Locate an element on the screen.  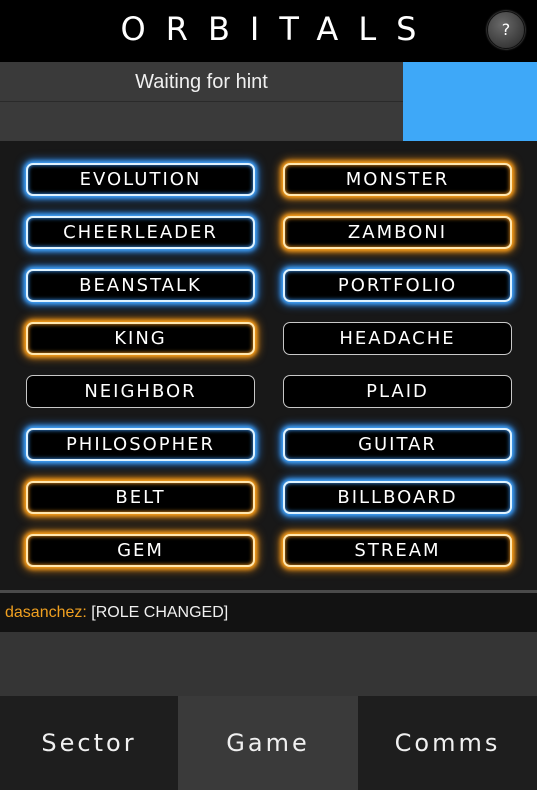
chat-input-area is located at coordinates (268, 664).